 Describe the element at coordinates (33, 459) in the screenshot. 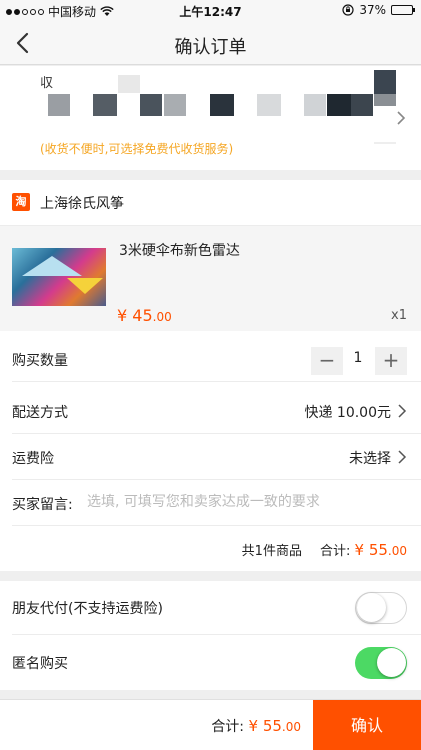

I see `insurance-label: 运费险` at that location.